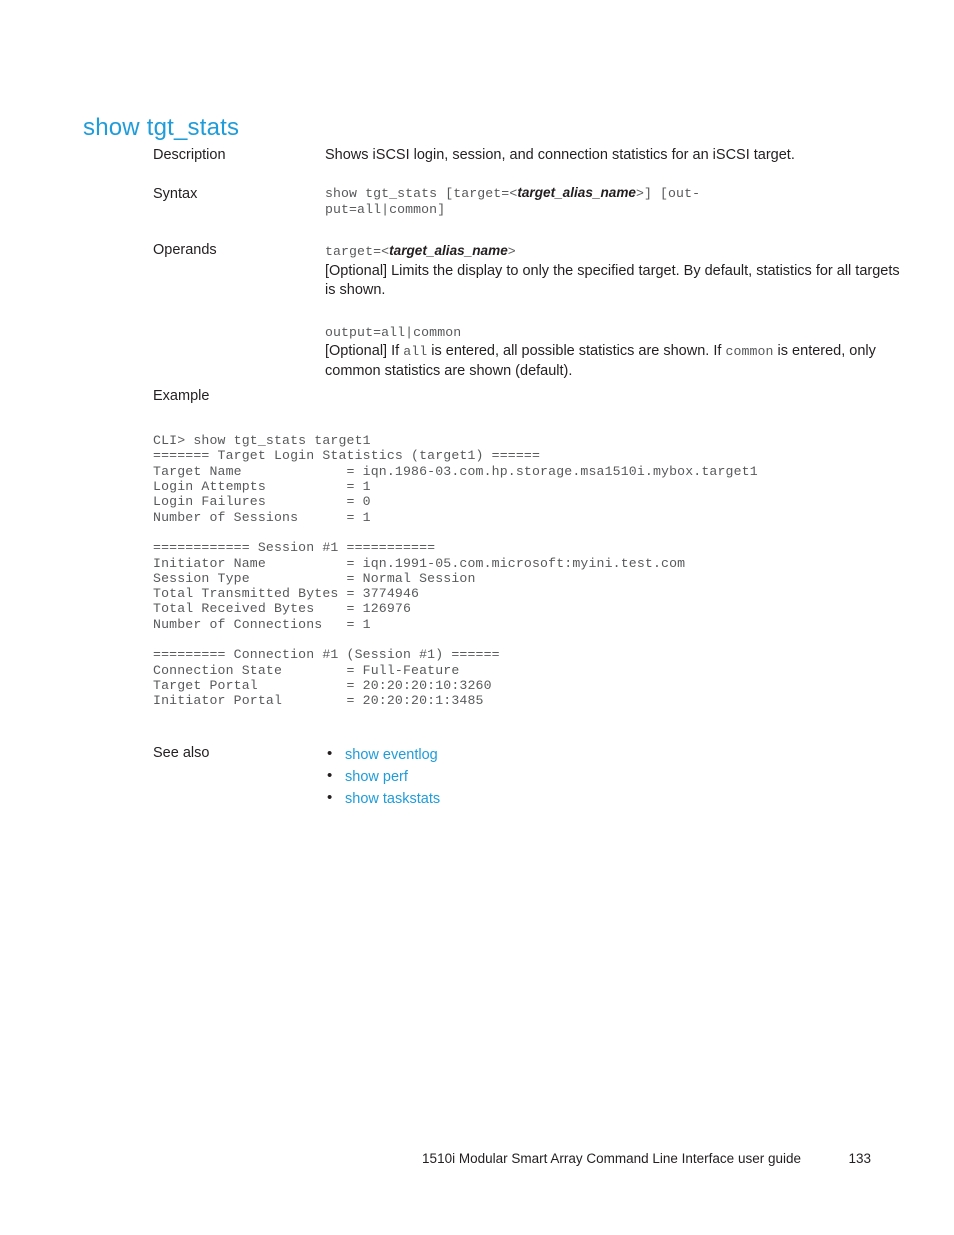 The image size is (954, 1235). Describe the element at coordinates (364, 351) in the screenshot. I see `operand-output-desc-a: [Optional] If` at that location.